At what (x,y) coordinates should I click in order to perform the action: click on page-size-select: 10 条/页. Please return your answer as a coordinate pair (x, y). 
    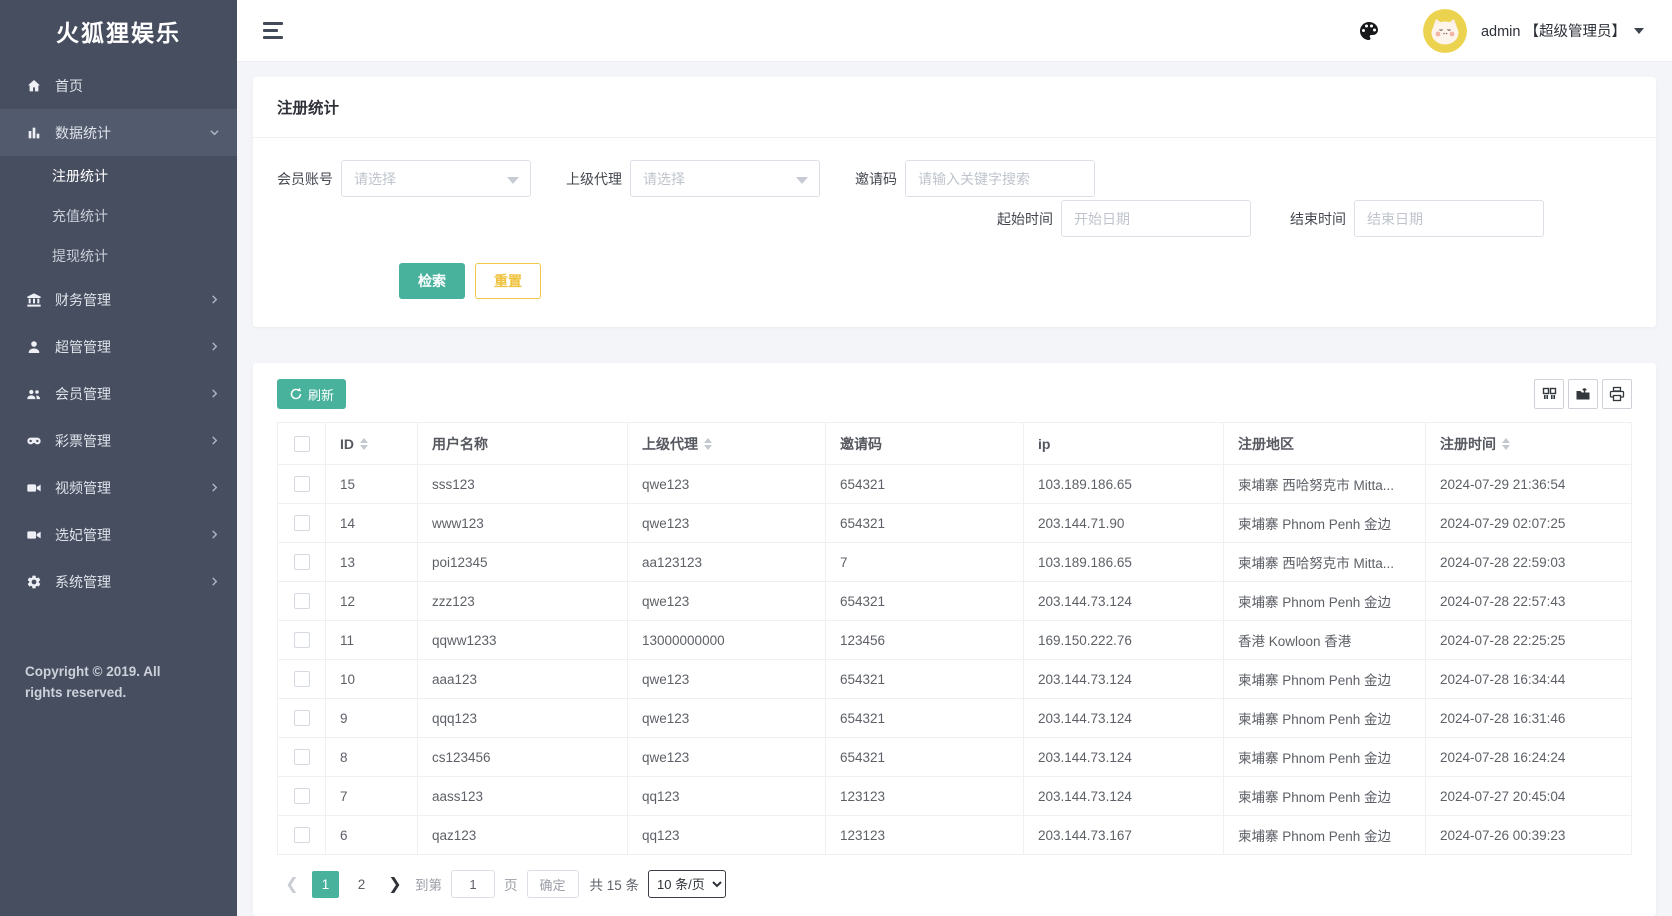
    Looking at the image, I should click on (687, 884).